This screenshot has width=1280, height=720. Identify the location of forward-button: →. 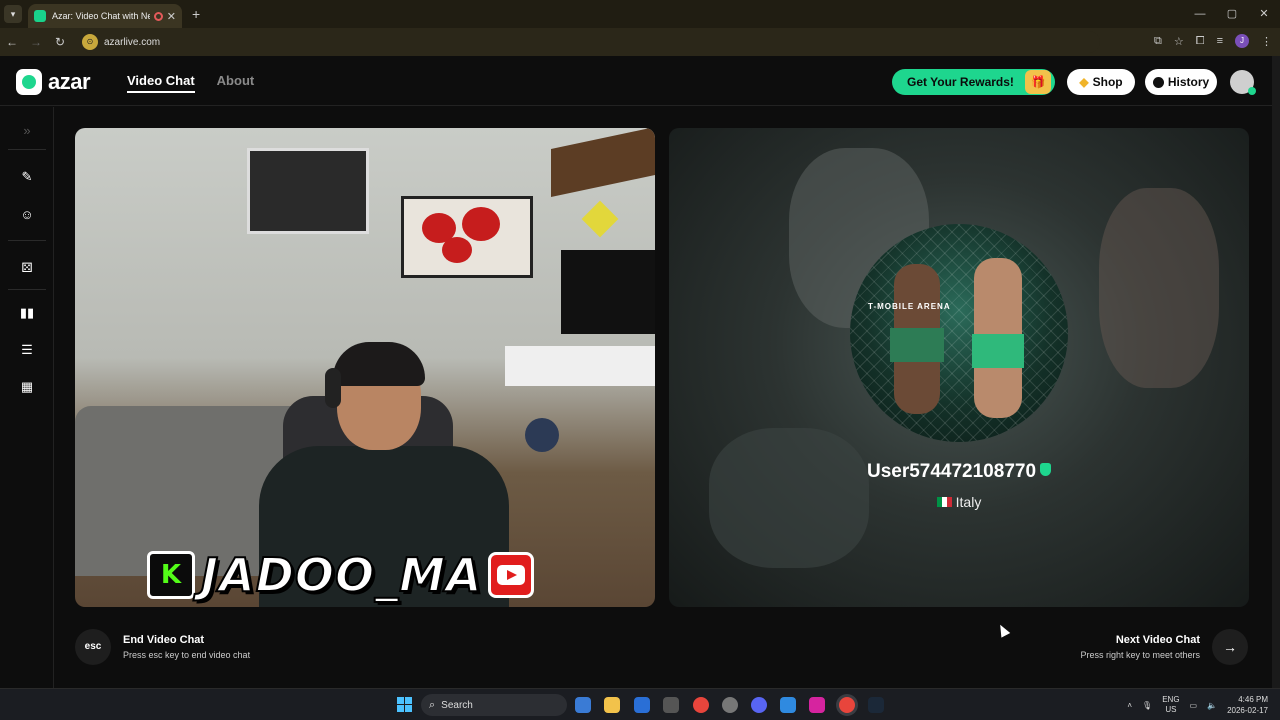
(36, 42).